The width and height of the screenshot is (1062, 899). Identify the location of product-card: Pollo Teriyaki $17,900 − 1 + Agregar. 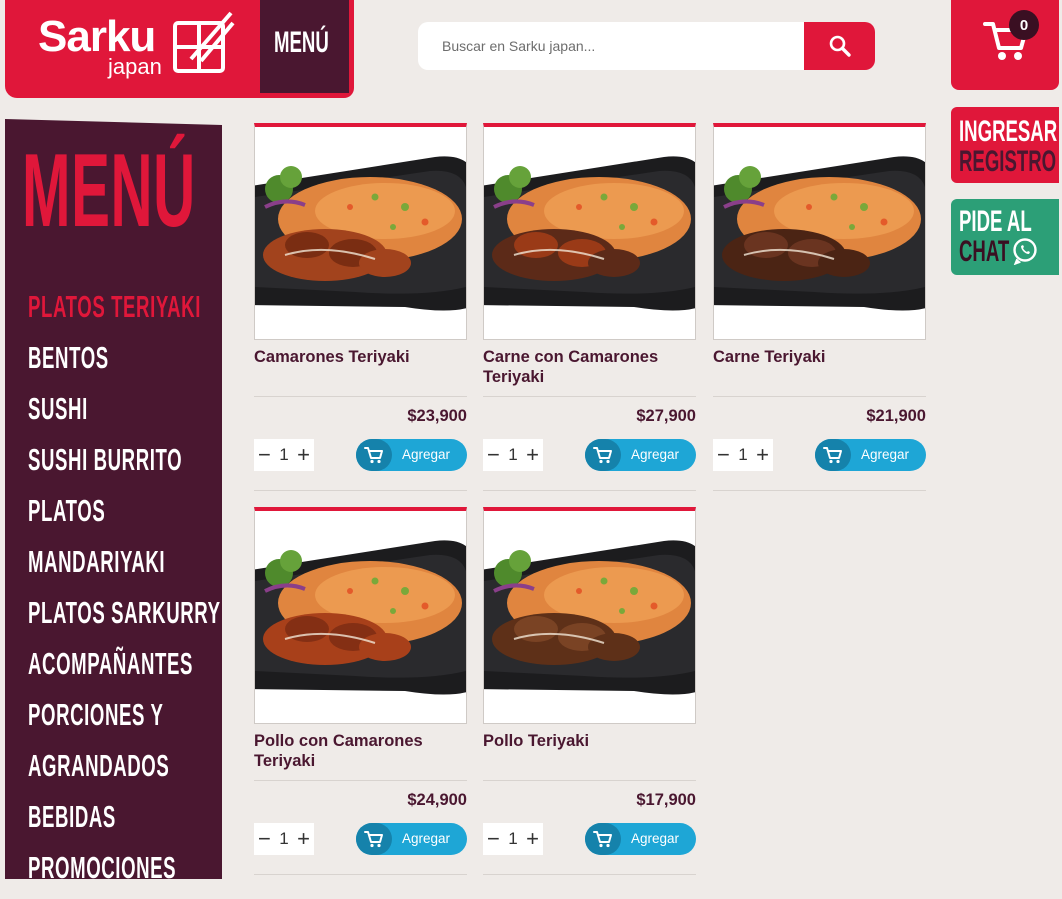
(589, 691).